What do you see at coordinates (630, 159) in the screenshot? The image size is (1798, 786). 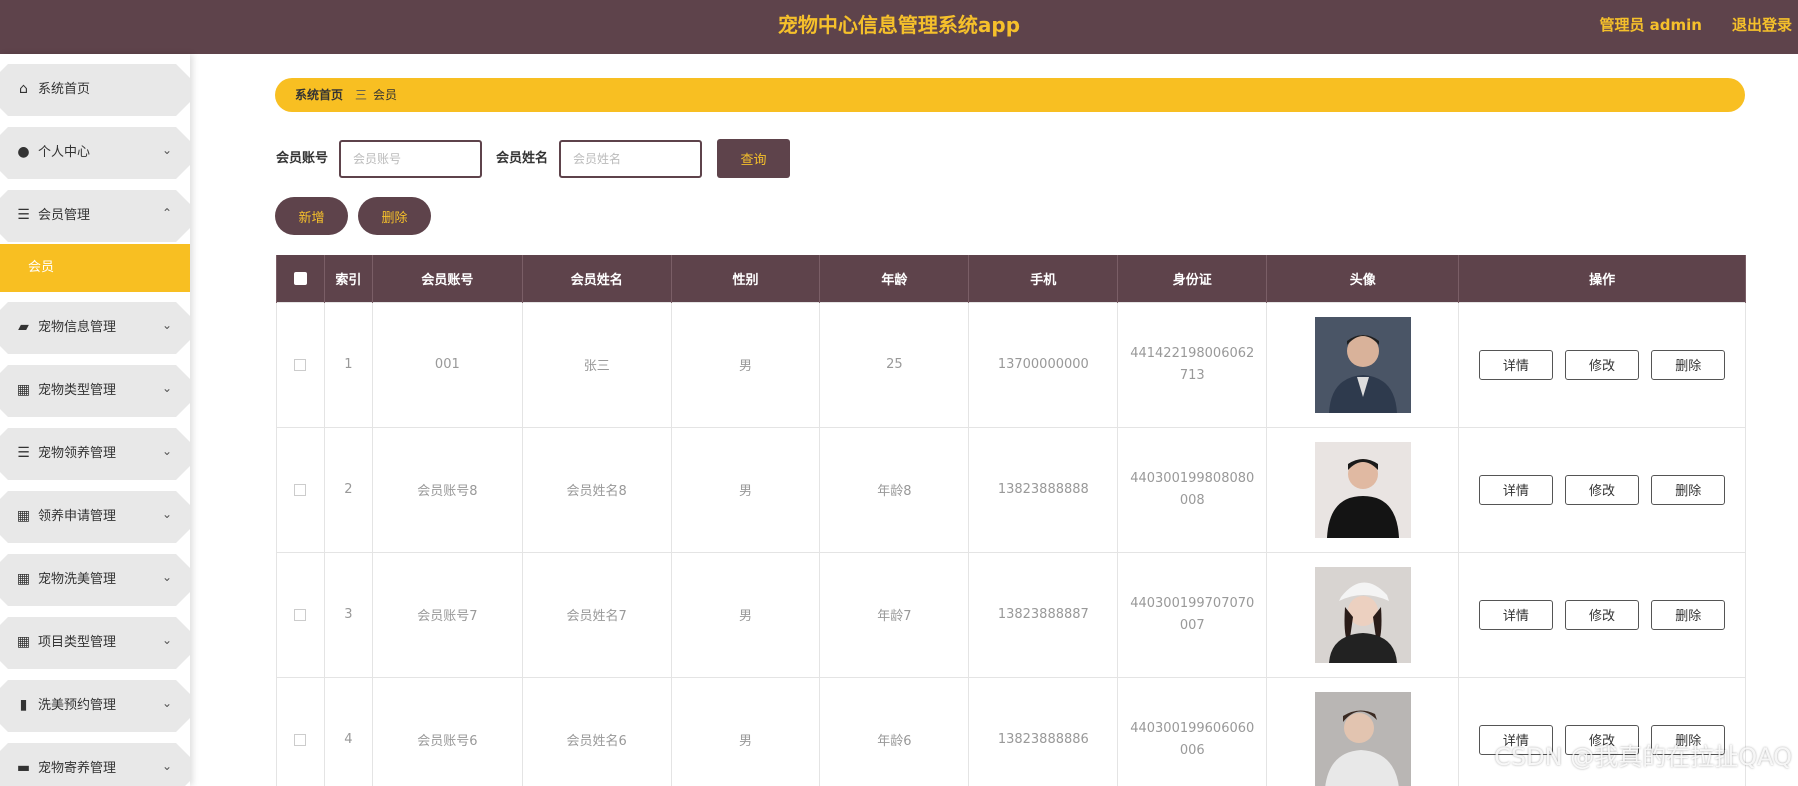 I see `name-search-input` at bounding box center [630, 159].